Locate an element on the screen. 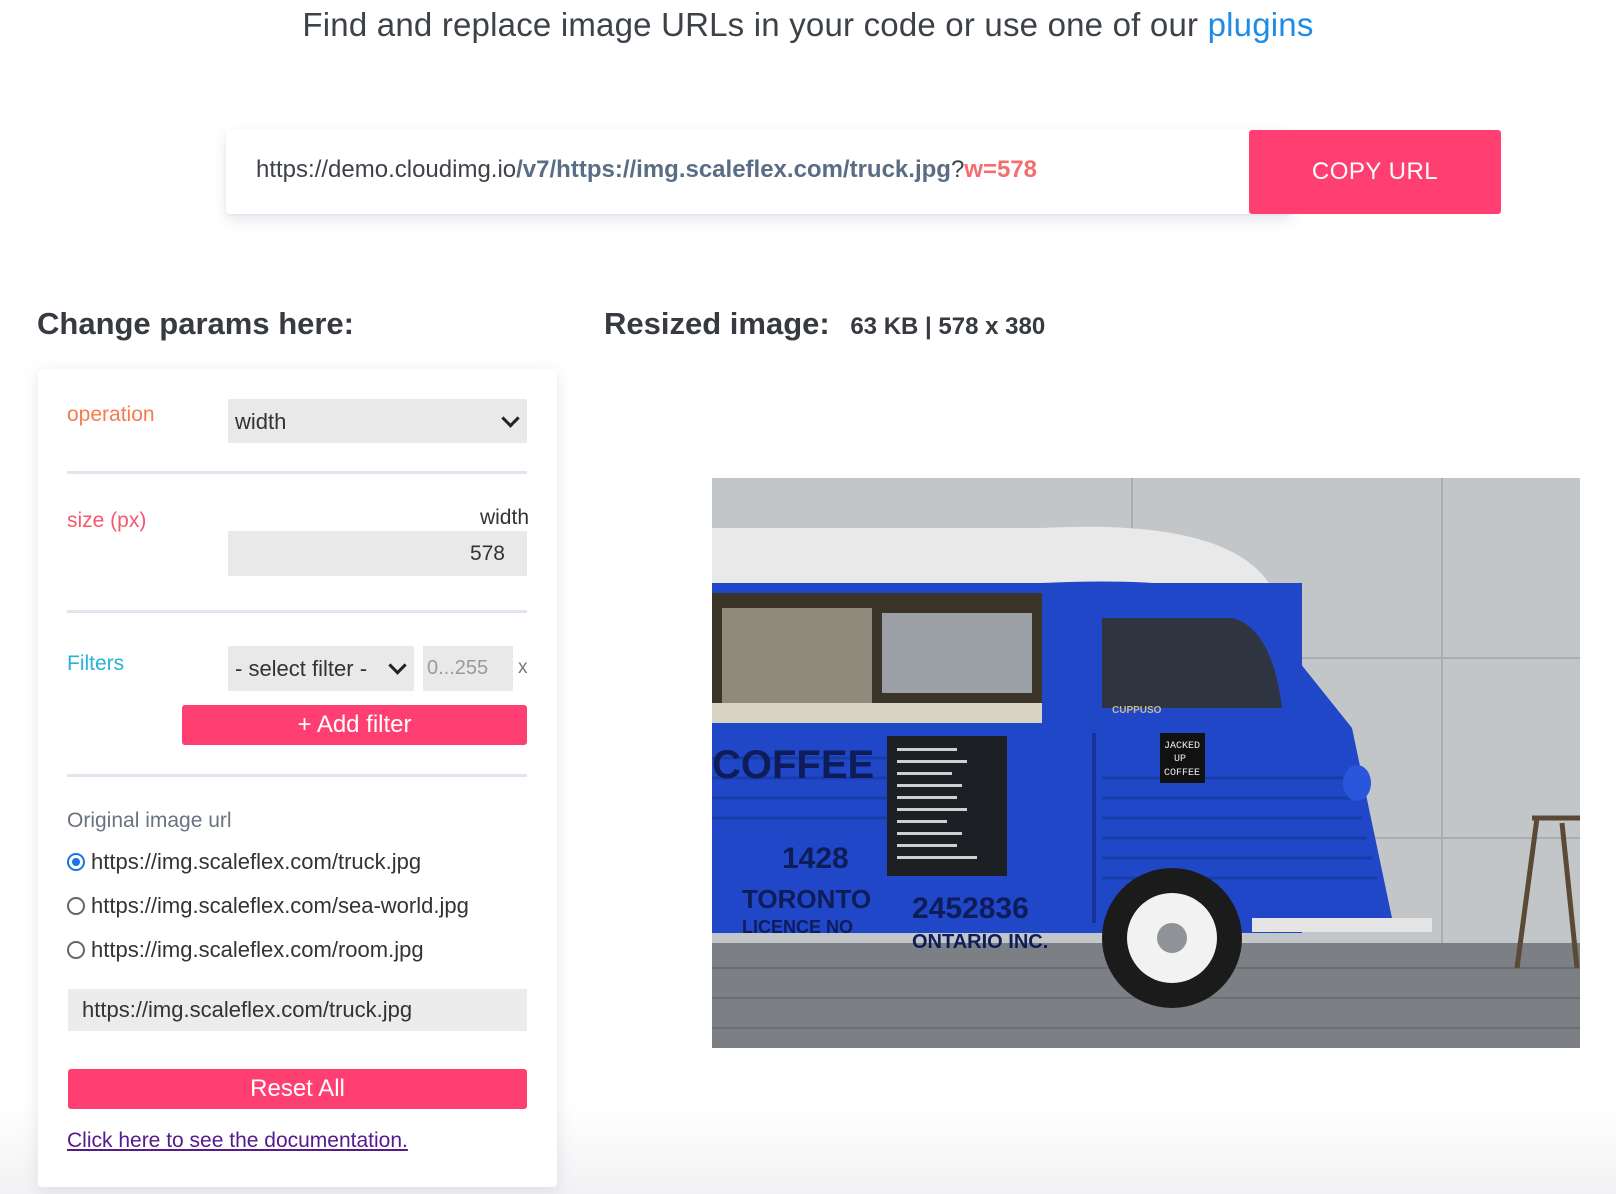 This screenshot has width=1616, height=1194. truck-coffee-text: COFFEE is located at coordinates (793, 765).